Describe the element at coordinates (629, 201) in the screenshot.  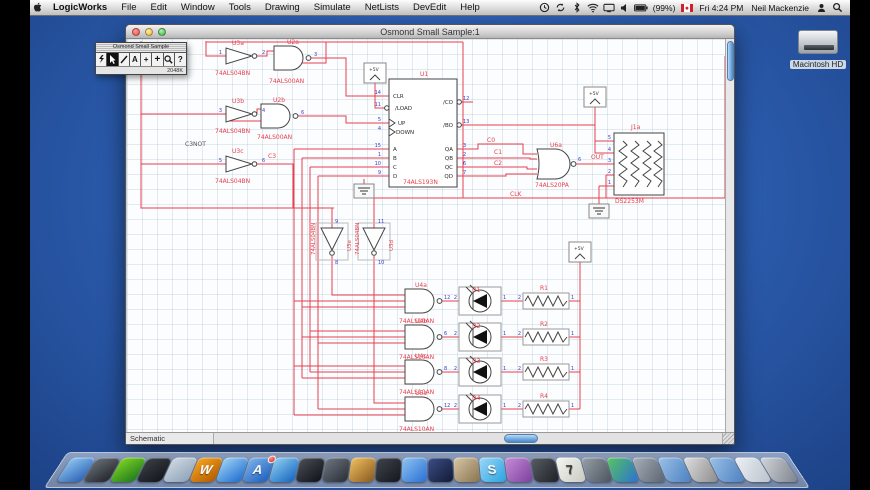
I see `schematic-label: DS2253M` at that location.